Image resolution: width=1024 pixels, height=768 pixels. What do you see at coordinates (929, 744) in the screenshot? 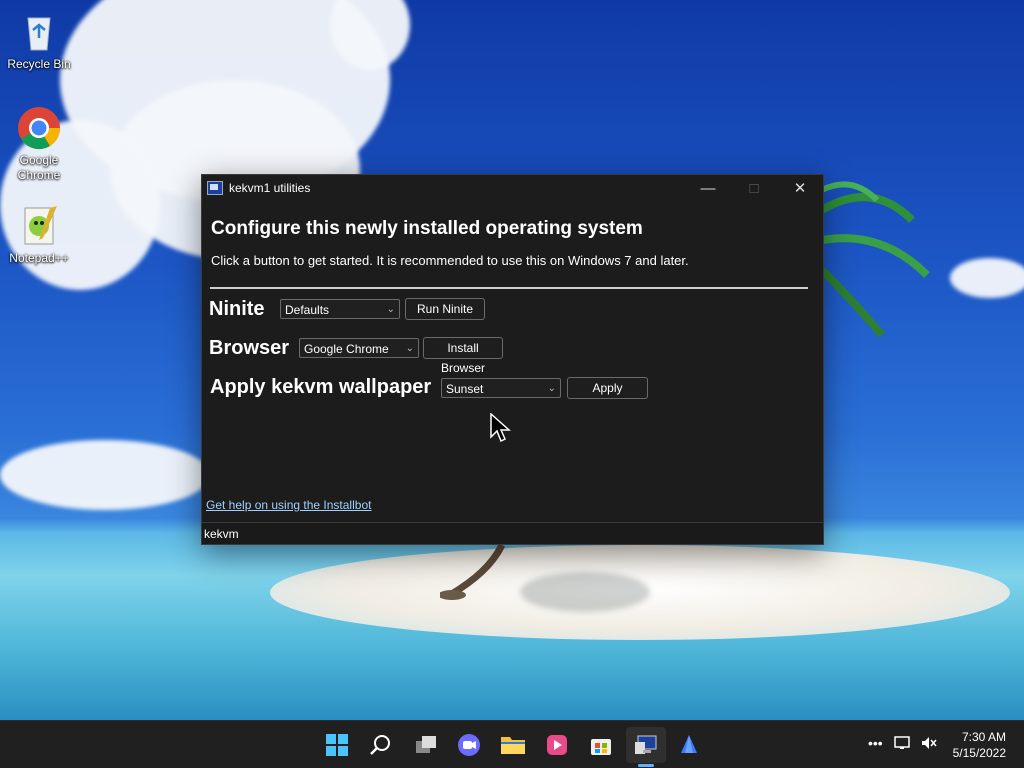
I see `volume-muted-icon` at bounding box center [929, 744].